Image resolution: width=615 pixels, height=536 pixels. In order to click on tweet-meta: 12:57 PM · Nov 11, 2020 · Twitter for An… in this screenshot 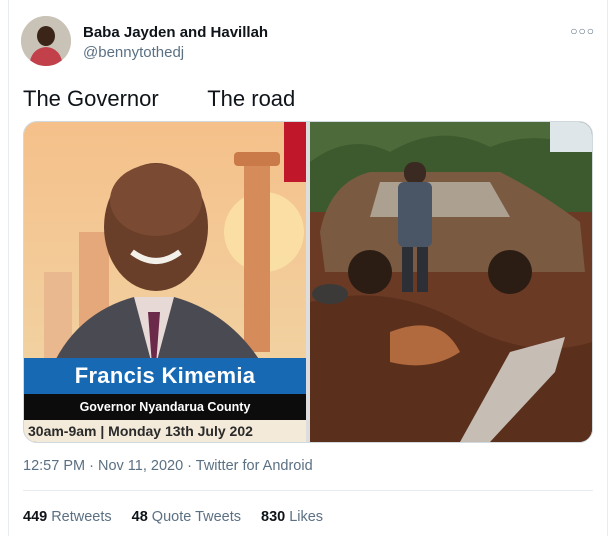, I will do `click(168, 466)`.